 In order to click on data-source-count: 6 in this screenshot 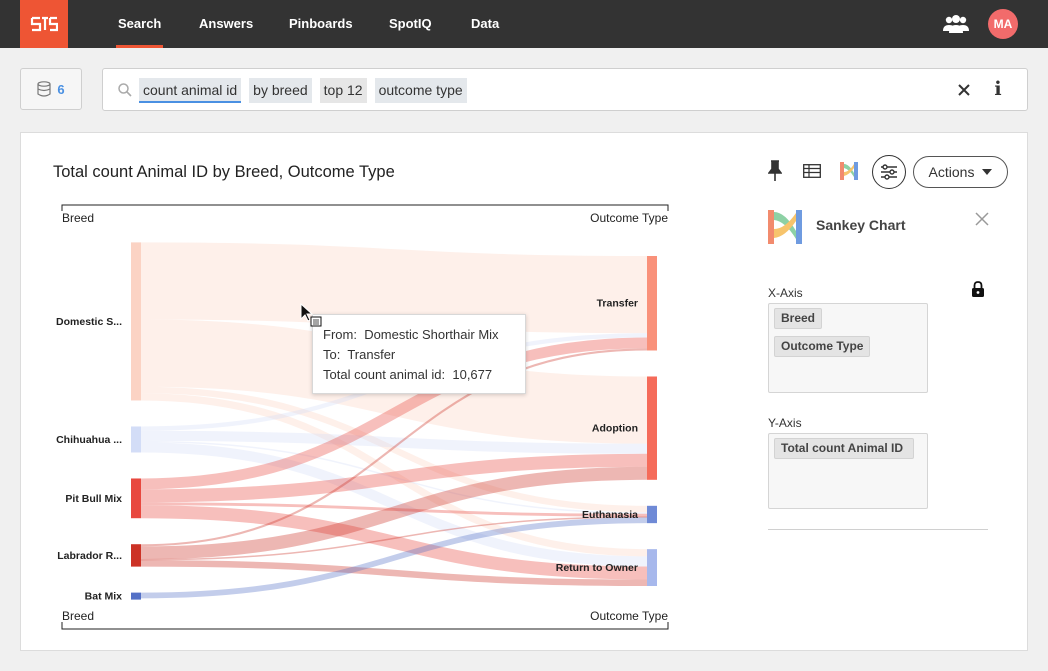, I will do `click(61, 89)`.